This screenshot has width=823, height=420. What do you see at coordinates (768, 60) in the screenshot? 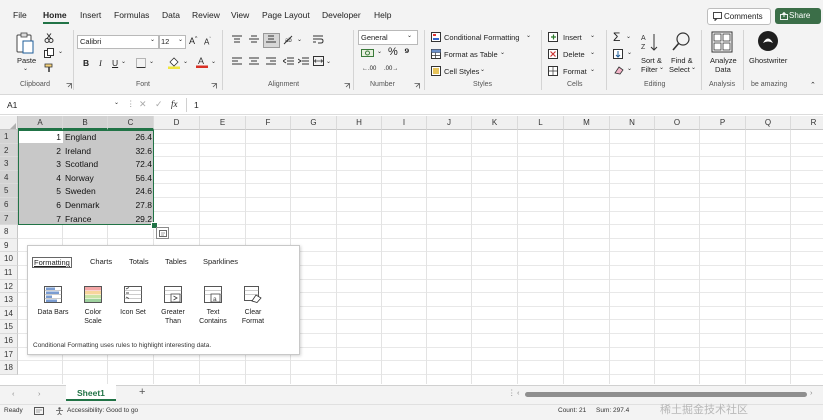
I see `ghostwriter-label: Ghostwriter` at bounding box center [768, 60].